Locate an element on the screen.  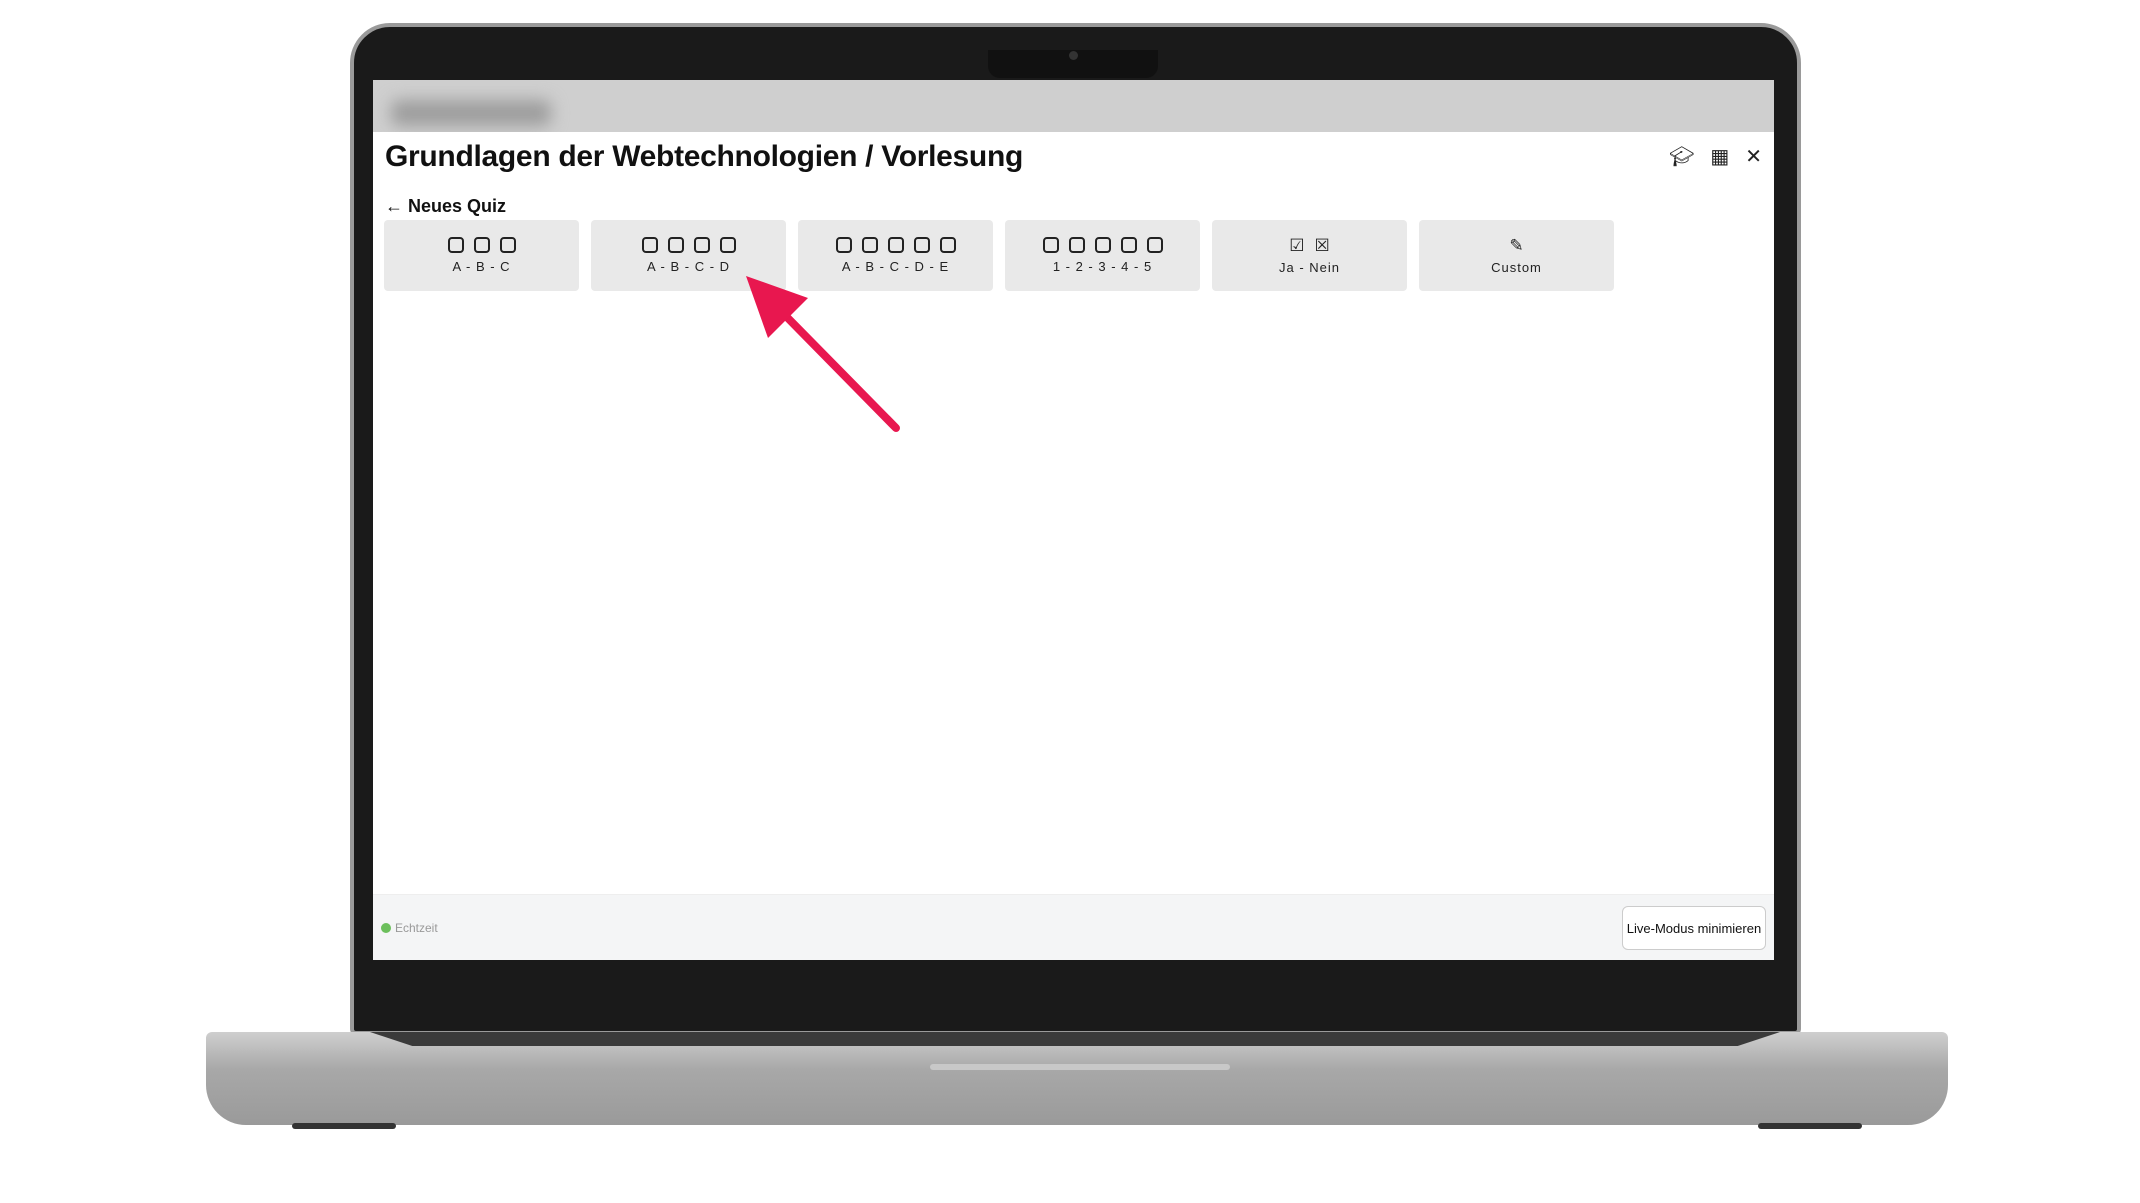
arrow-shaft is located at coordinates (835, 366).